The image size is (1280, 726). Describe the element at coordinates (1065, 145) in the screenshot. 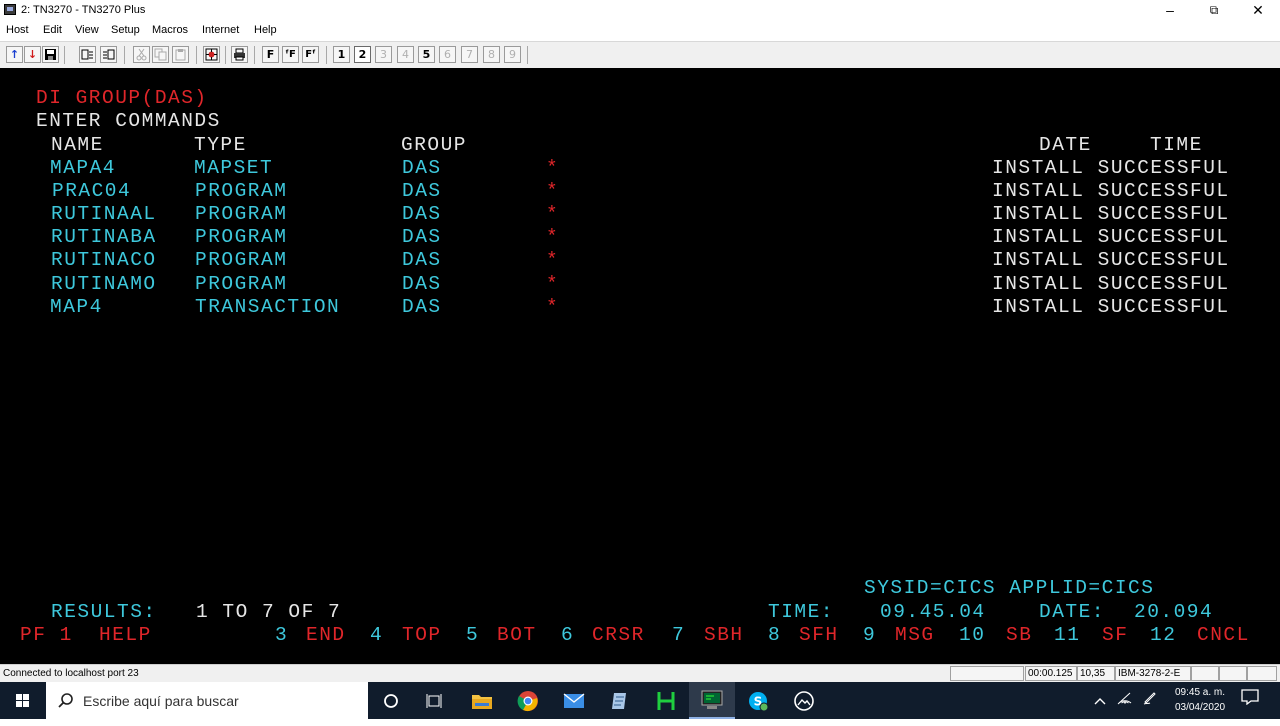

I see `column-header-date: DATE` at that location.